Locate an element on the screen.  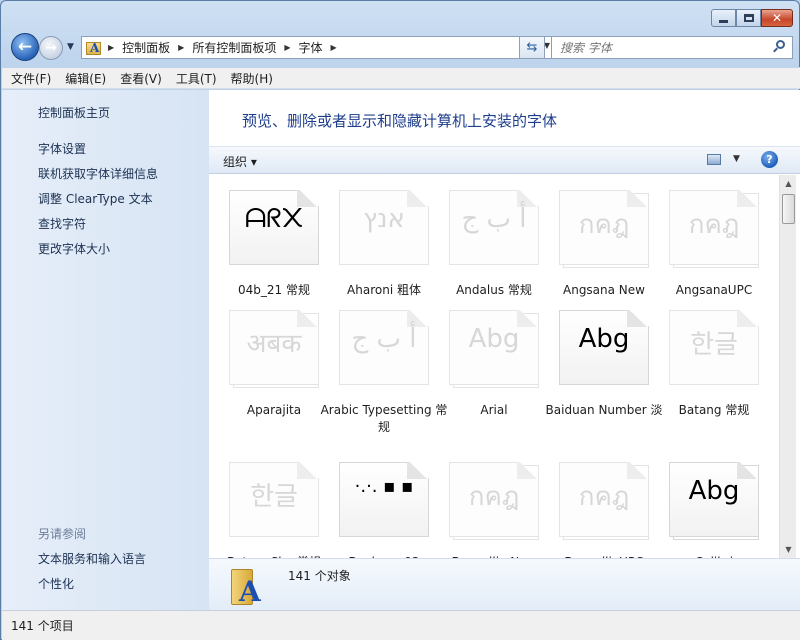
minimize-icon is located at coordinates (723, 21).